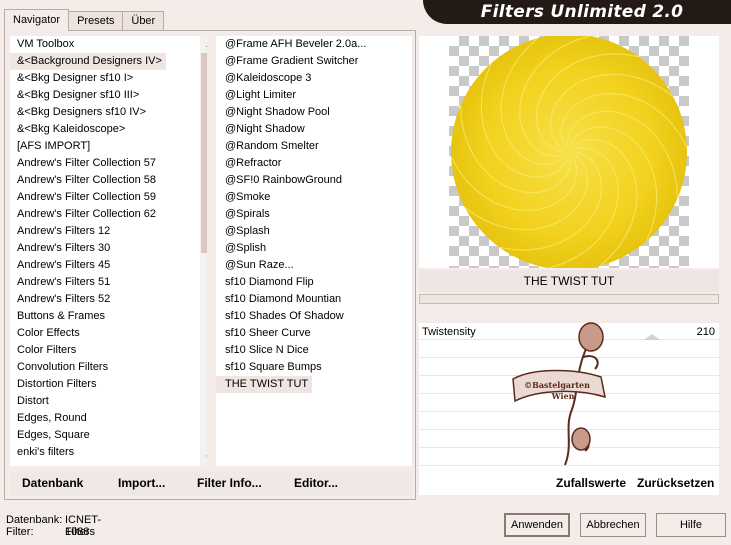  What do you see at coordinates (203, 457) in the screenshot?
I see `arrow-down-icon: ▼` at bounding box center [203, 457].